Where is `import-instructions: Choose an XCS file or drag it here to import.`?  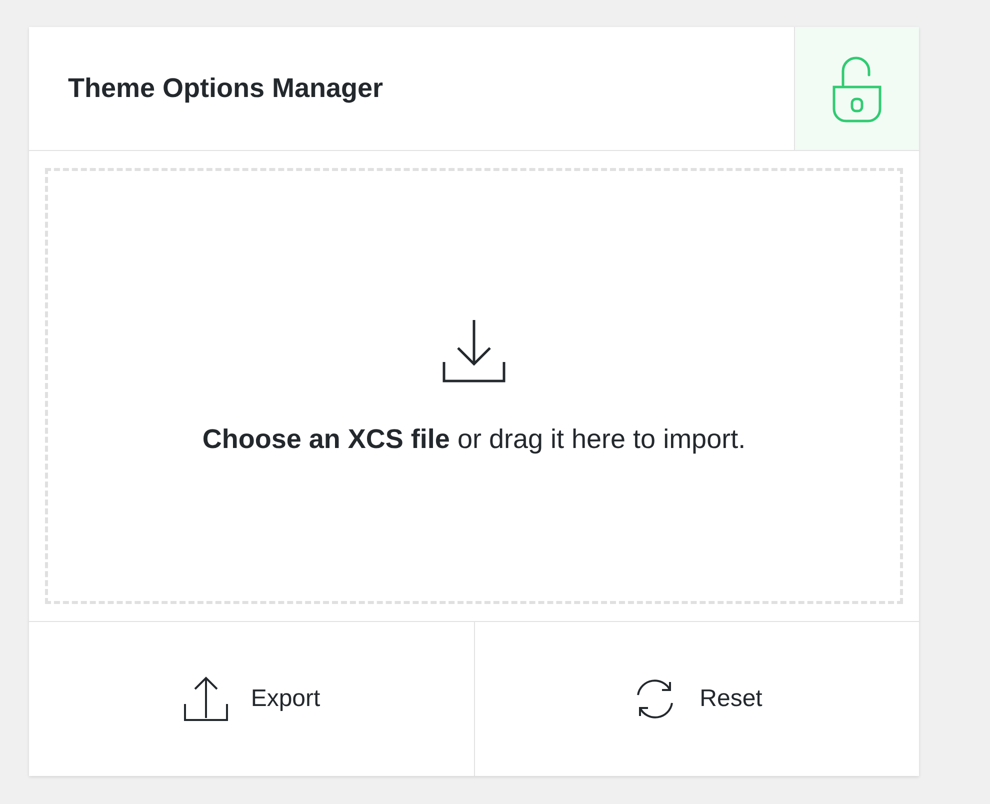 import-instructions: Choose an XCS file or drag it here to import. is located at coordinates (474, 439).